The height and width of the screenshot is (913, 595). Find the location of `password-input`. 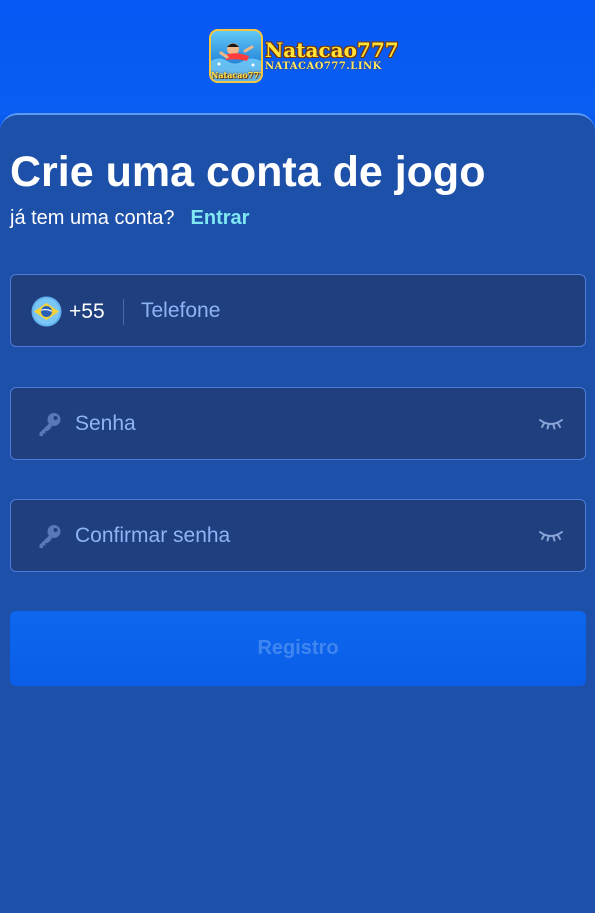

password-input is located at coordinates (295, 424).